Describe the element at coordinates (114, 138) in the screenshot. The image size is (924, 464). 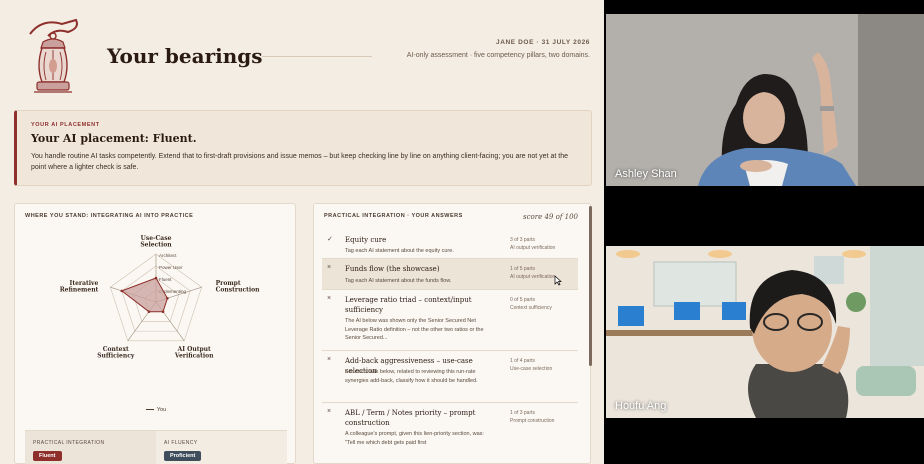
I see `placement-heading: Your AI placement: Fluent.` at that location.